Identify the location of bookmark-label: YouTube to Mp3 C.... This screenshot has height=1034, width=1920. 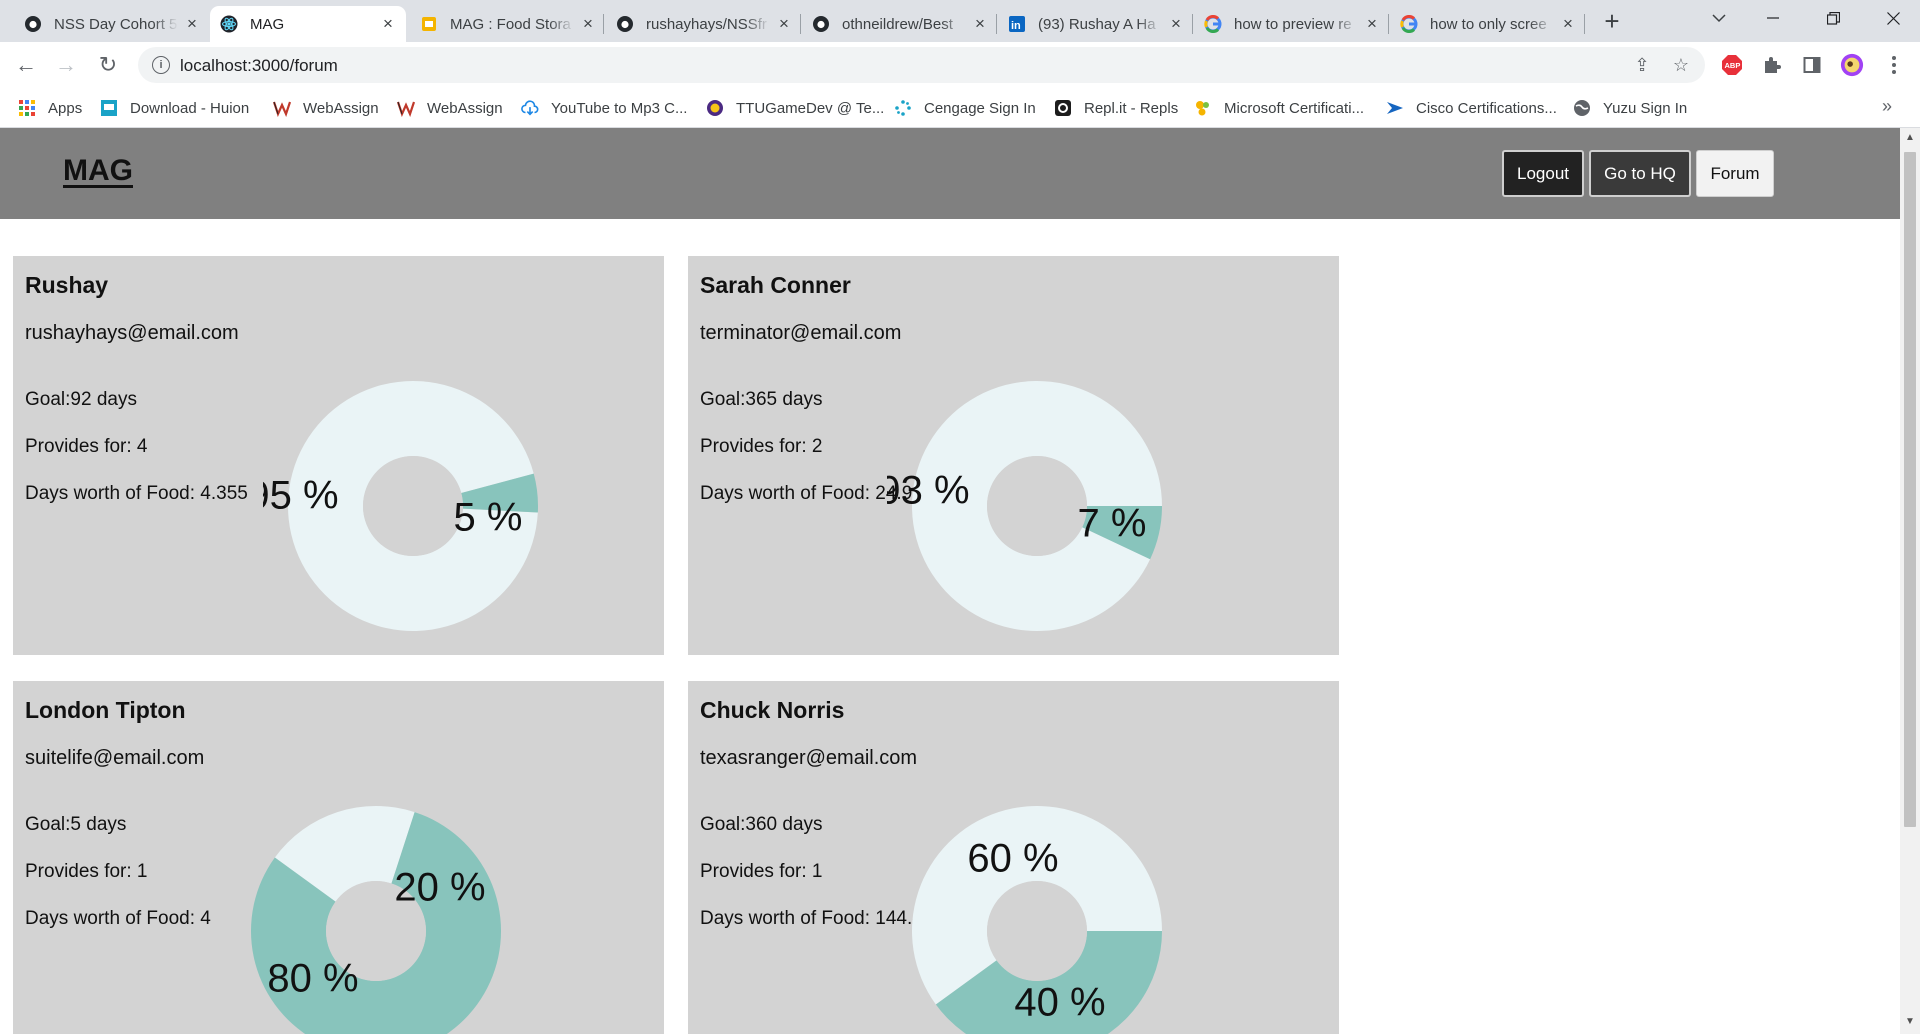
(619, 108).